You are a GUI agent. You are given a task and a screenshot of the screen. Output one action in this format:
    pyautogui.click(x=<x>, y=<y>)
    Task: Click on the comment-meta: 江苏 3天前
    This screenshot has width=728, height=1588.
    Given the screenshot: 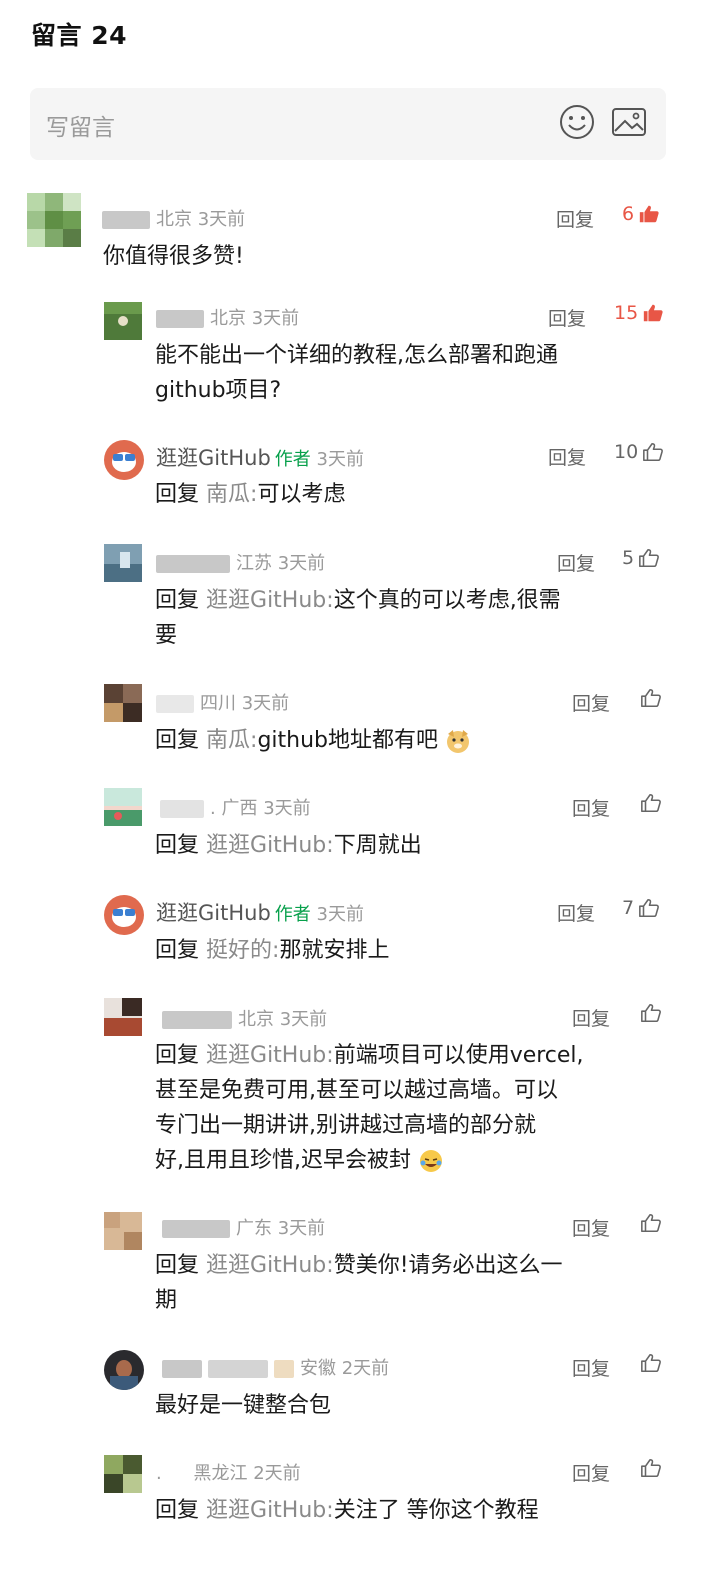 What is the action you would take?
    pyautogui.click(x=240, y=562)
    